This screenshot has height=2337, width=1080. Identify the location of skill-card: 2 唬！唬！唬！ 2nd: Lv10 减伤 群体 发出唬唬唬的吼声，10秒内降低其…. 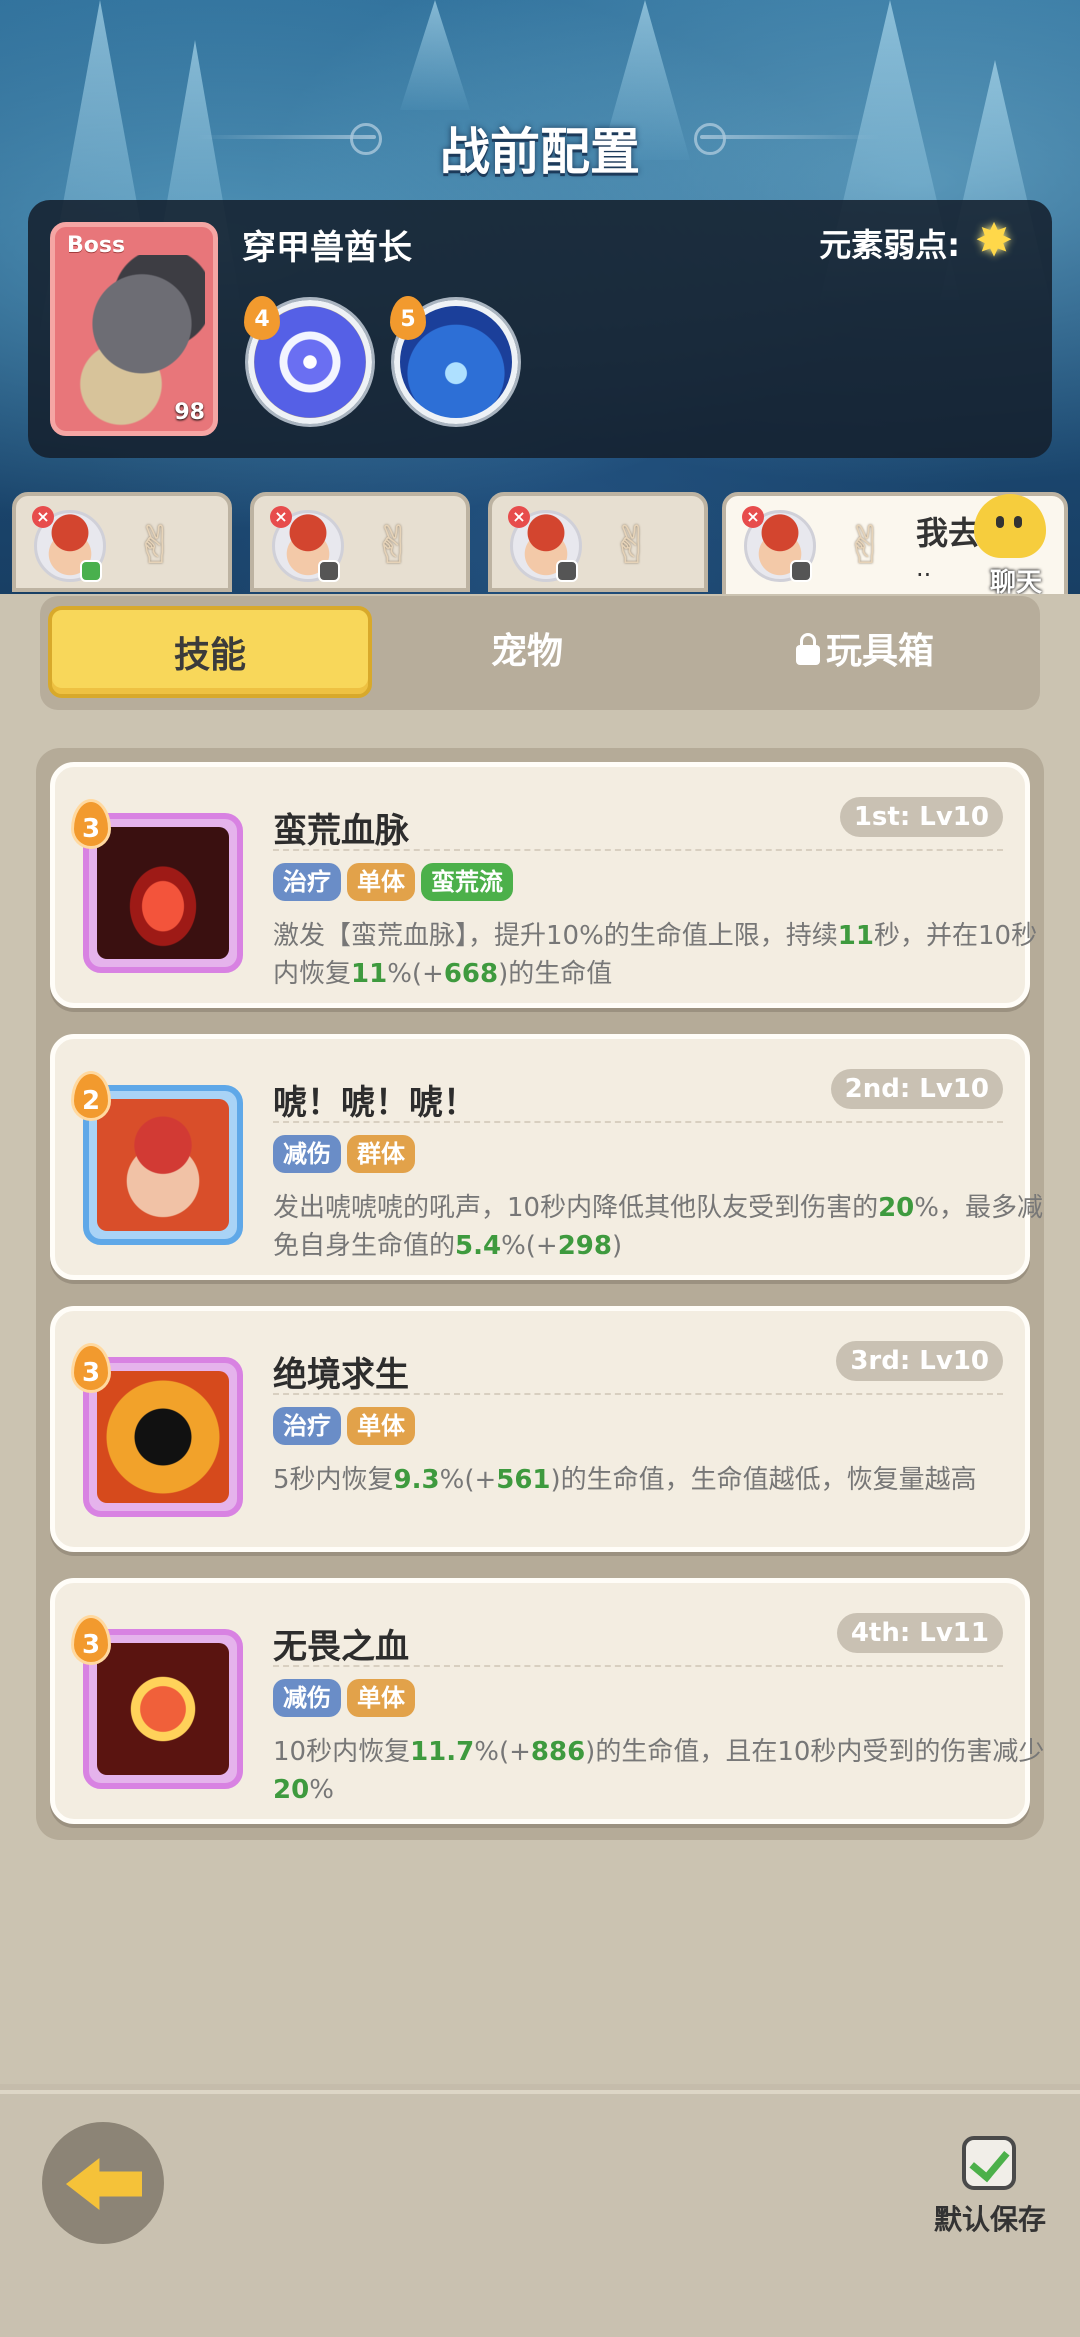
(546, 1157).